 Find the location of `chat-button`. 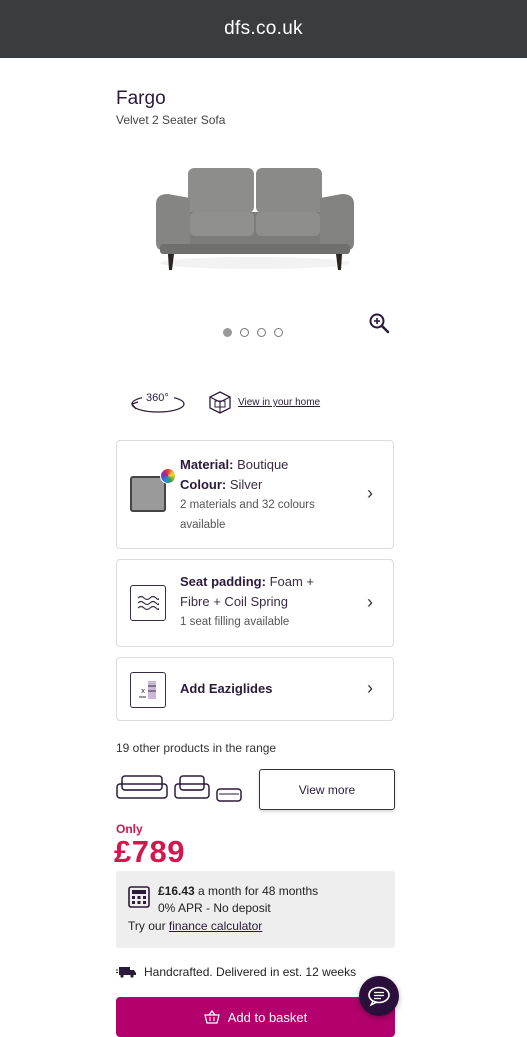

chat-button is located at coordinates (379, 996).